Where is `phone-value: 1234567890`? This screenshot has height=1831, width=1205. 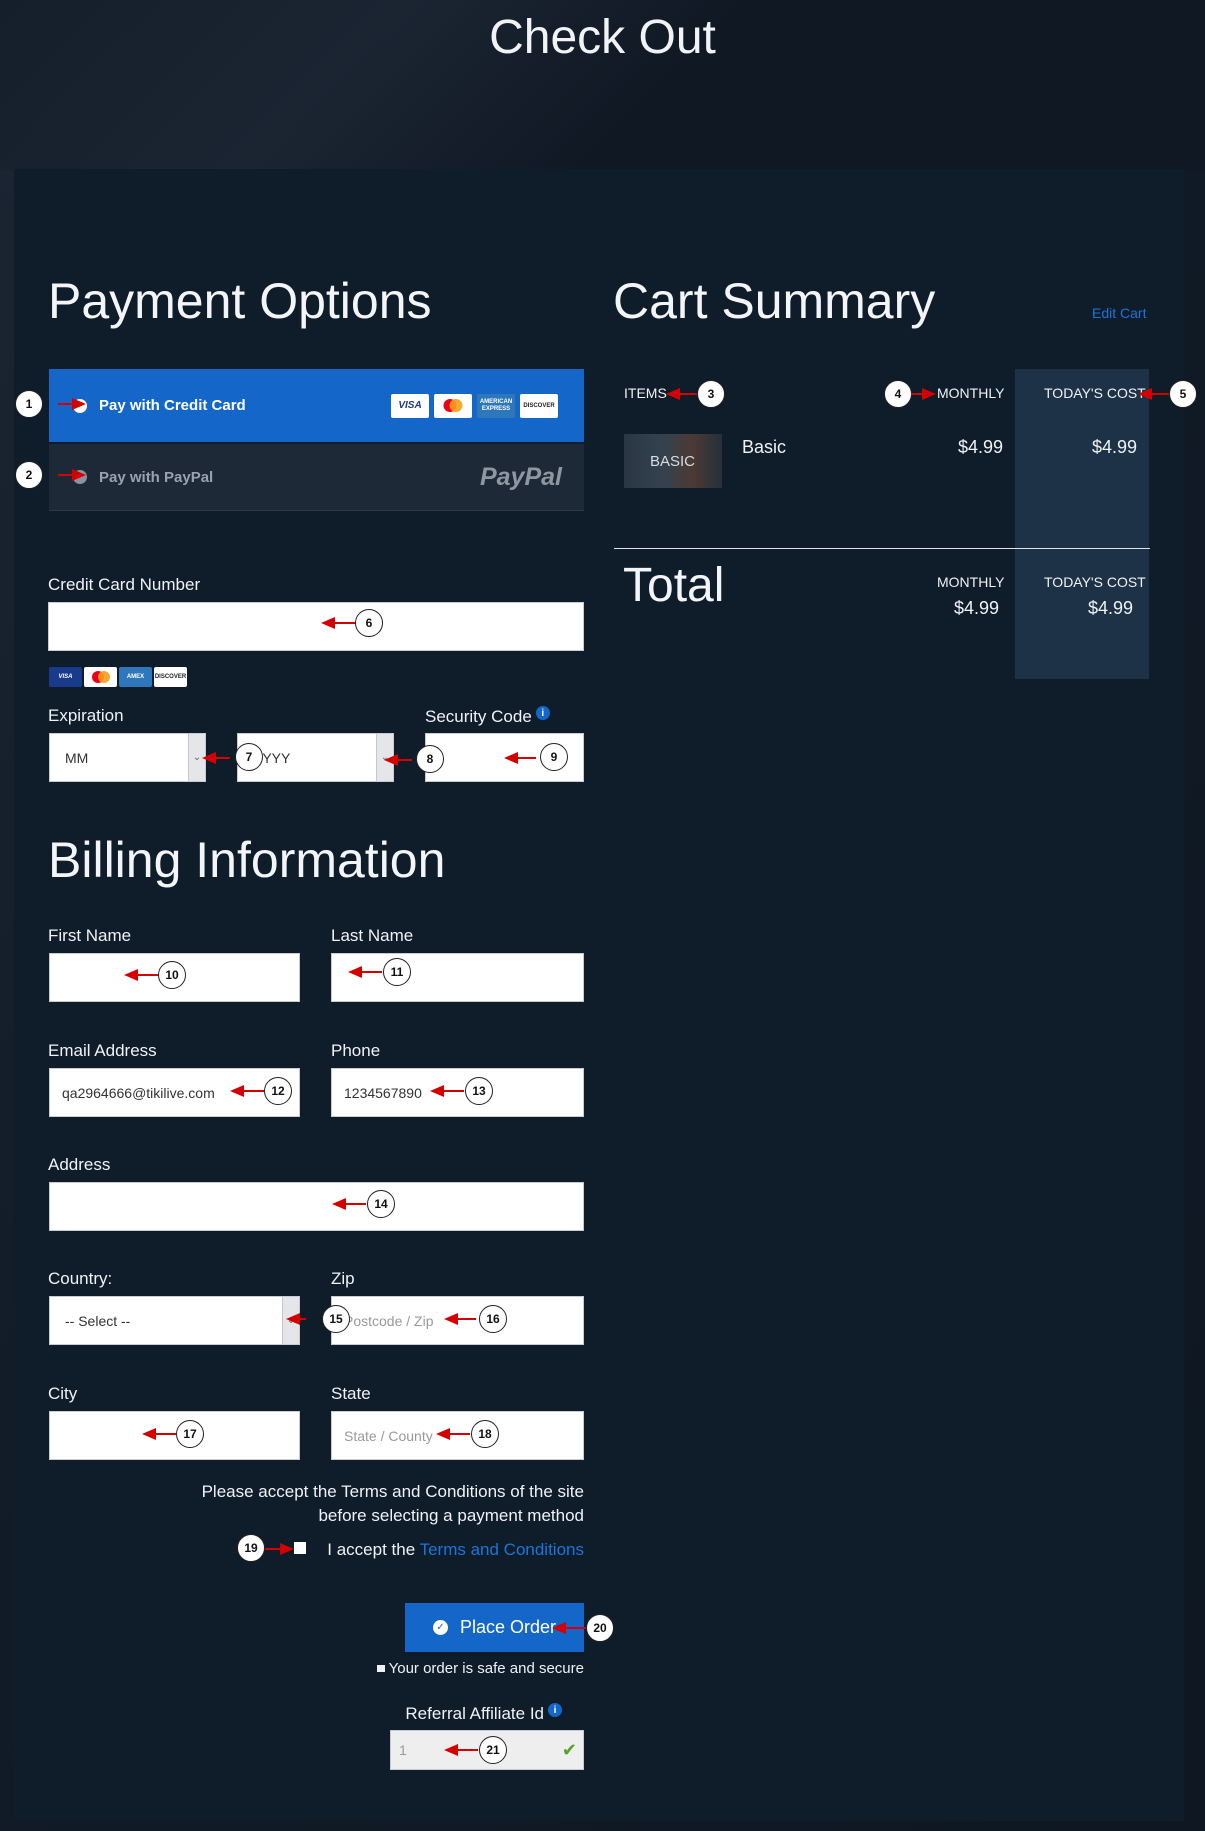
phone-value: 1234567890 is located at coordinates (383, 1092).